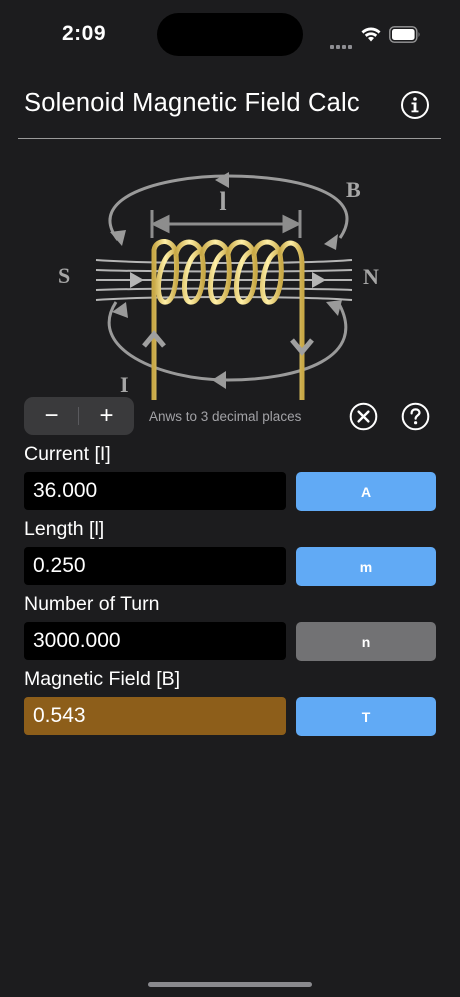 The image size is (460, 997). I want to click on status-bar: 2:09, so click(230, 35).